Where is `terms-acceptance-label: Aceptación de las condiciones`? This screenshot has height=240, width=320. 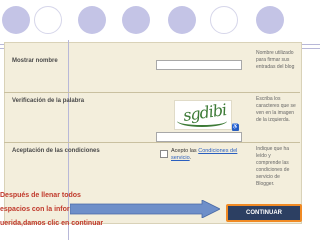 terms-acceptance-label: Aceptación de las condiciones is located at coordinates (56, 151).